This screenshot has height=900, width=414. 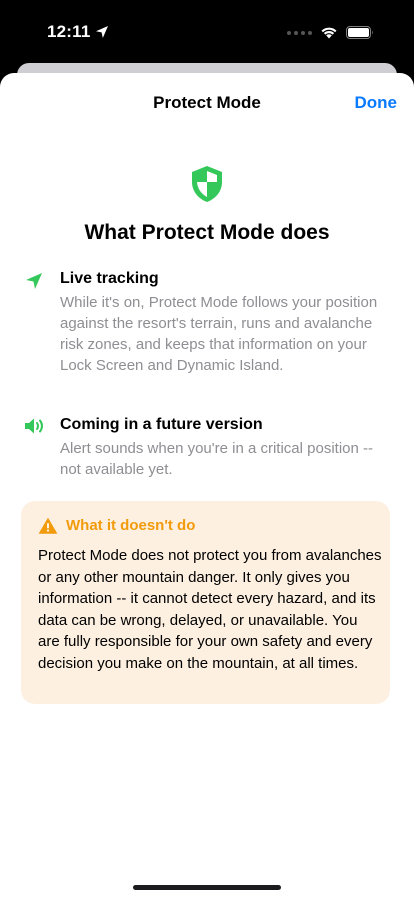 I want to click on wifi-icon, so click(x=329, y=33).